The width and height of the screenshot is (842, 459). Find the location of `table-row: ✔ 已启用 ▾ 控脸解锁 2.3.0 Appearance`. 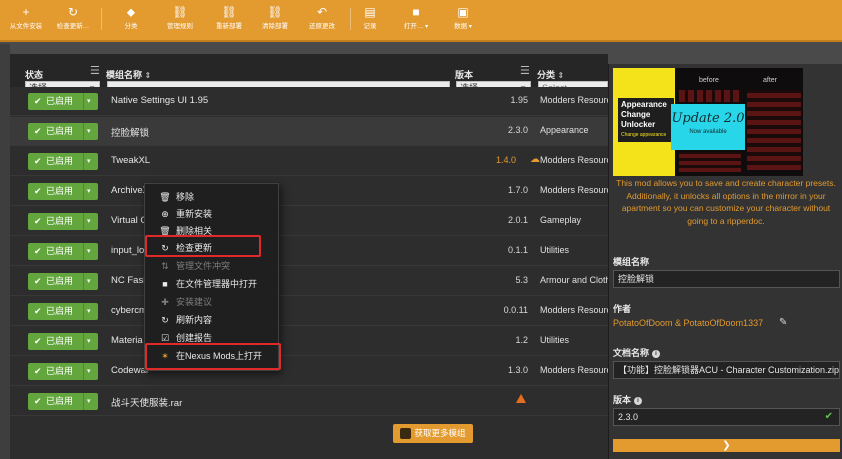

table-row: ✔ 已启用 ▾ 控脸解锁 2.3.0 Appearance is located at coordinates (309, 131).